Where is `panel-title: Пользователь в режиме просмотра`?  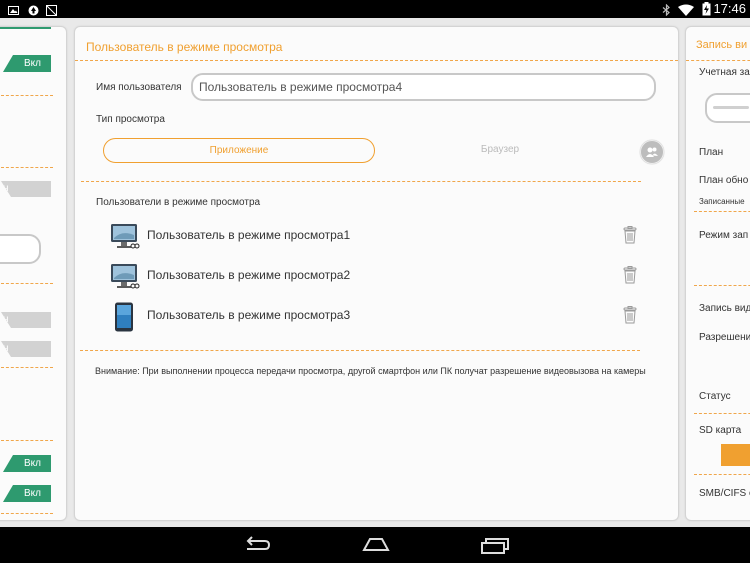 panel-title: Пользователь в режиме просмотра is located at coordinates (184, 47).